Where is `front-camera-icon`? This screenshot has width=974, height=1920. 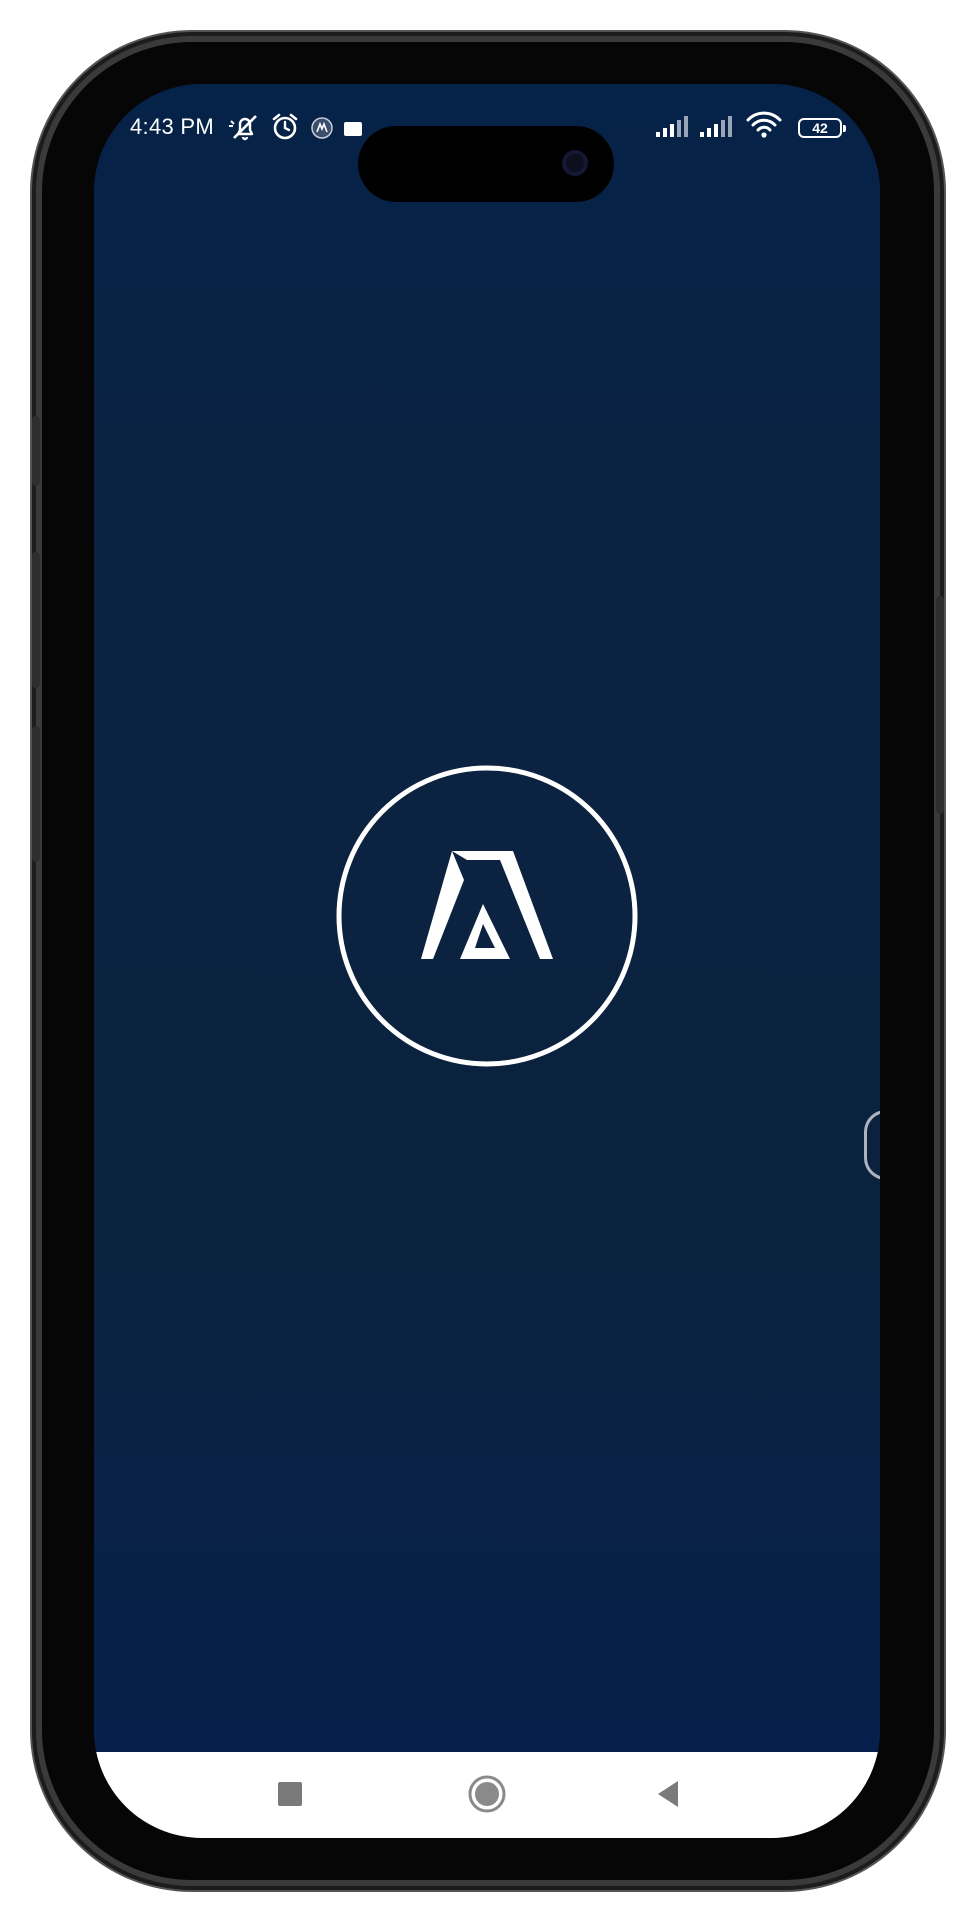
front-camera-icon is located at coordinates (575, 163).